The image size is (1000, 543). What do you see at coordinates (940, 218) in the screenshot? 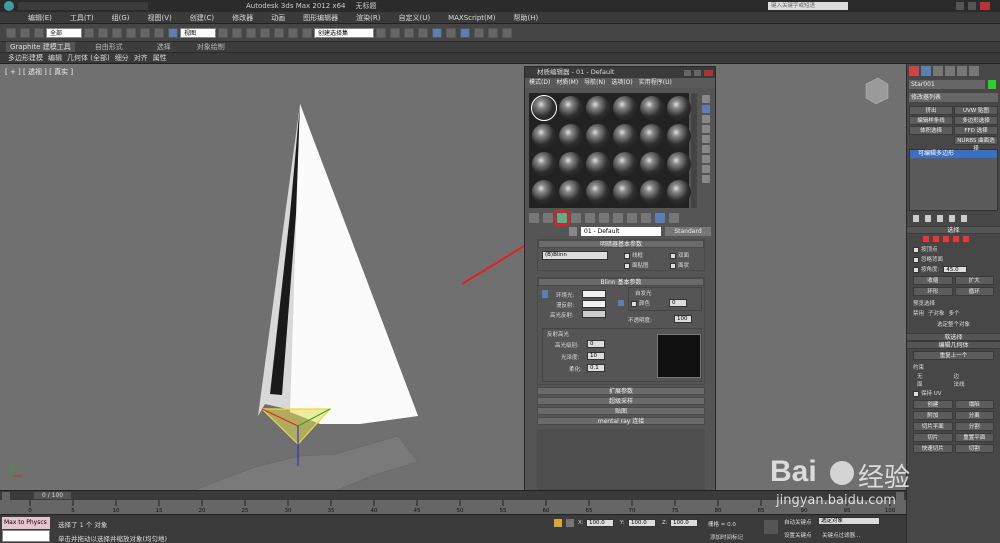
I see `make-unique-stack-icon` at bounding box center [940, 218].